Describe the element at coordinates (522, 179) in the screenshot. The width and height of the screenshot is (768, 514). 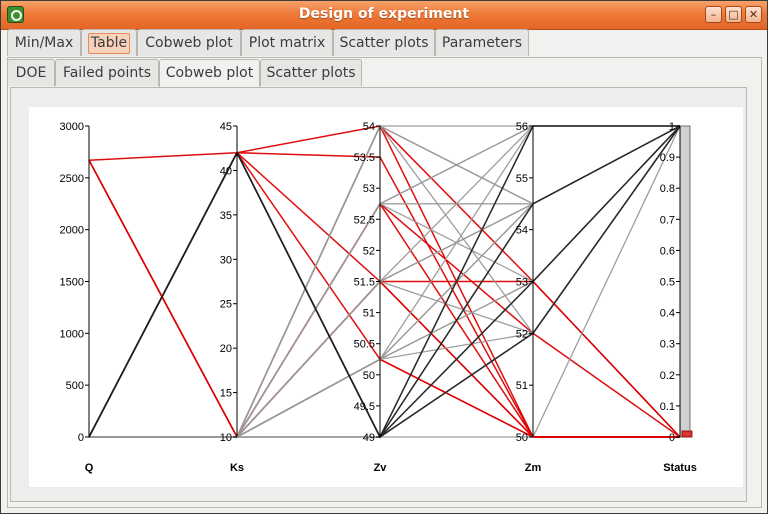
I see `tick-label: 55` at that location.